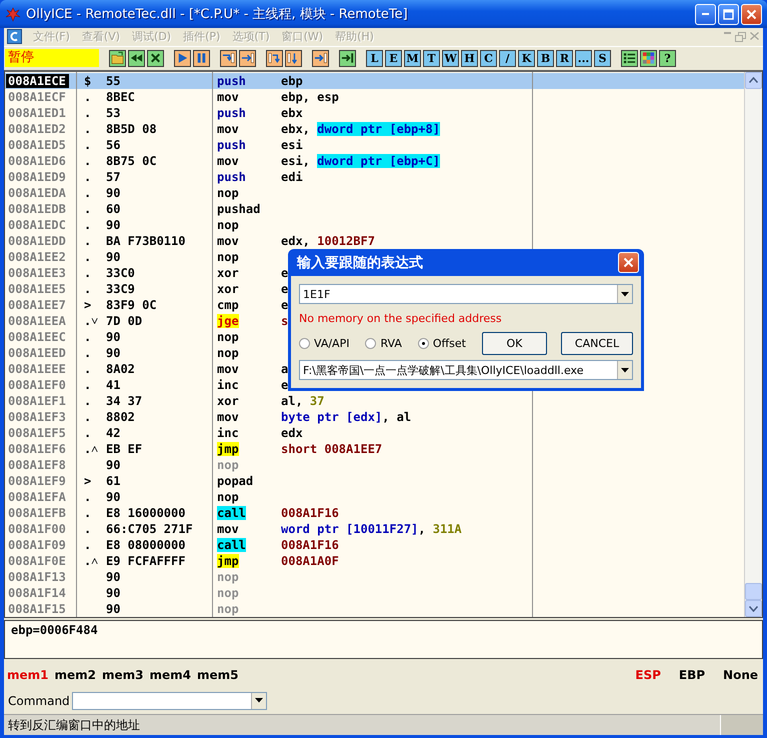 Image resolution: width=767 pixels, height=738 pixels. I want to click on maximize-icon, so click(728, 14).